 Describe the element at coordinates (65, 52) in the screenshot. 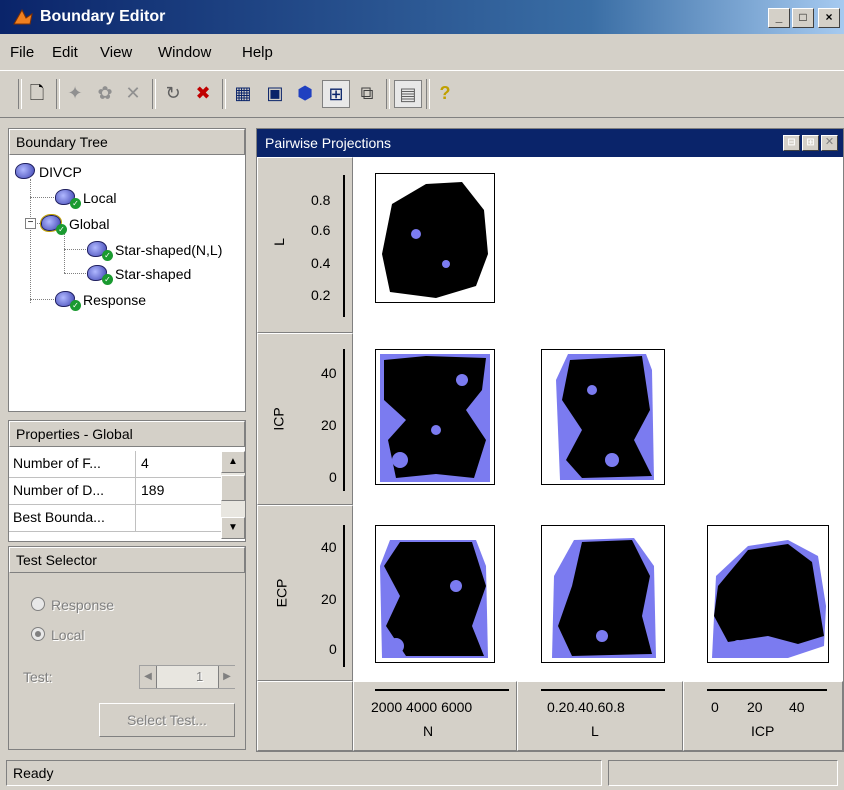

I see `menu-edit: Edit` at that location.